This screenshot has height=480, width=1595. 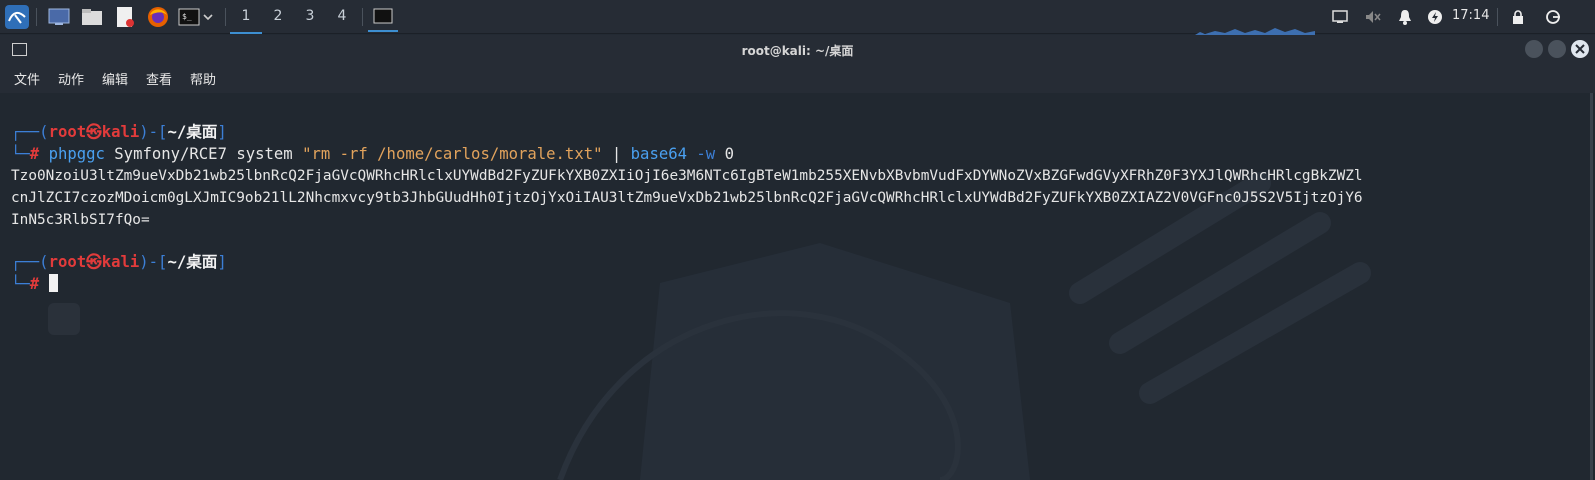 What do you see at coordinates (208, 17) in the screenshot?
I see `chevron-down-icon` at bounding box center [208, 17].